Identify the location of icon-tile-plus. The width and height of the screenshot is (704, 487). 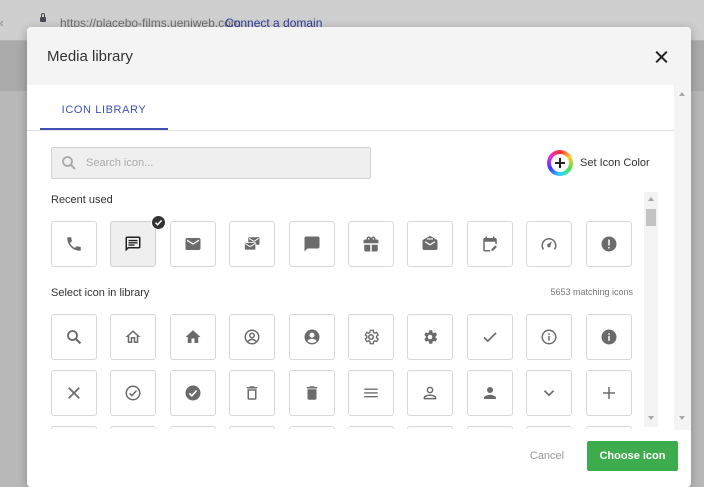
(609, 393).